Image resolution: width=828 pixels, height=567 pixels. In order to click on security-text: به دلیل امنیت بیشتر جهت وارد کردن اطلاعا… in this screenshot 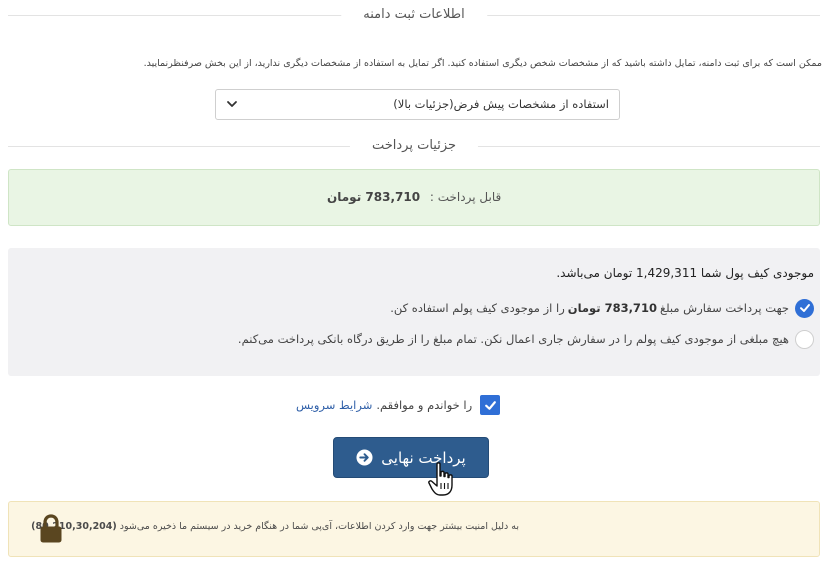, I will do `click(319, 526)`.